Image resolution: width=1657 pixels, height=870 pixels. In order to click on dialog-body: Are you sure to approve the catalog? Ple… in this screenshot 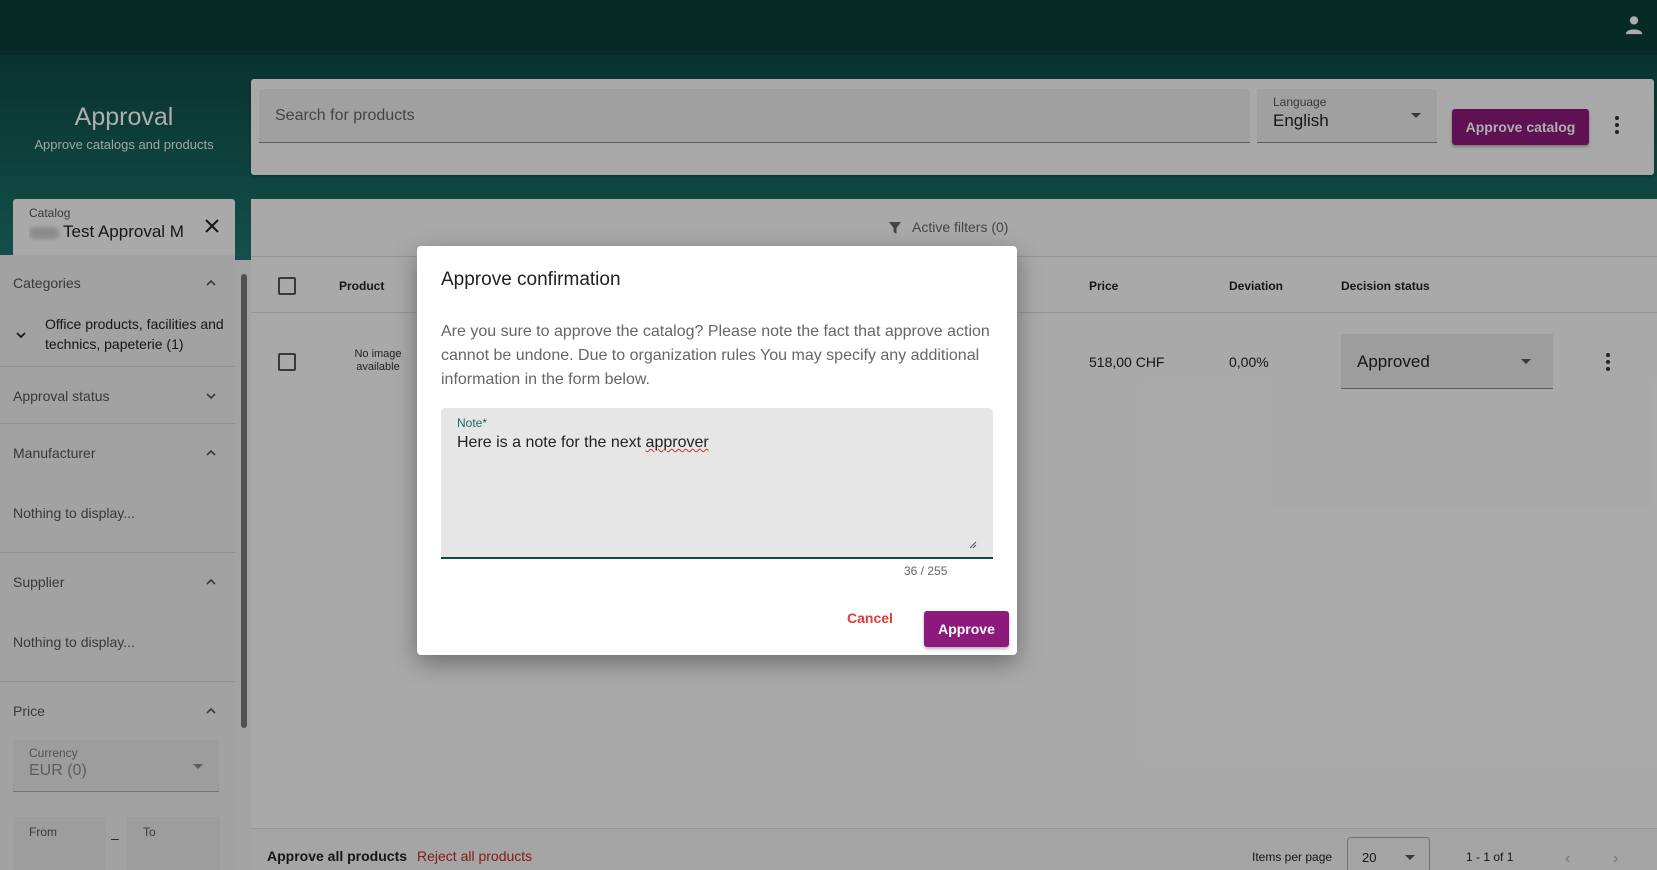, I will do `click(715, 355)`.